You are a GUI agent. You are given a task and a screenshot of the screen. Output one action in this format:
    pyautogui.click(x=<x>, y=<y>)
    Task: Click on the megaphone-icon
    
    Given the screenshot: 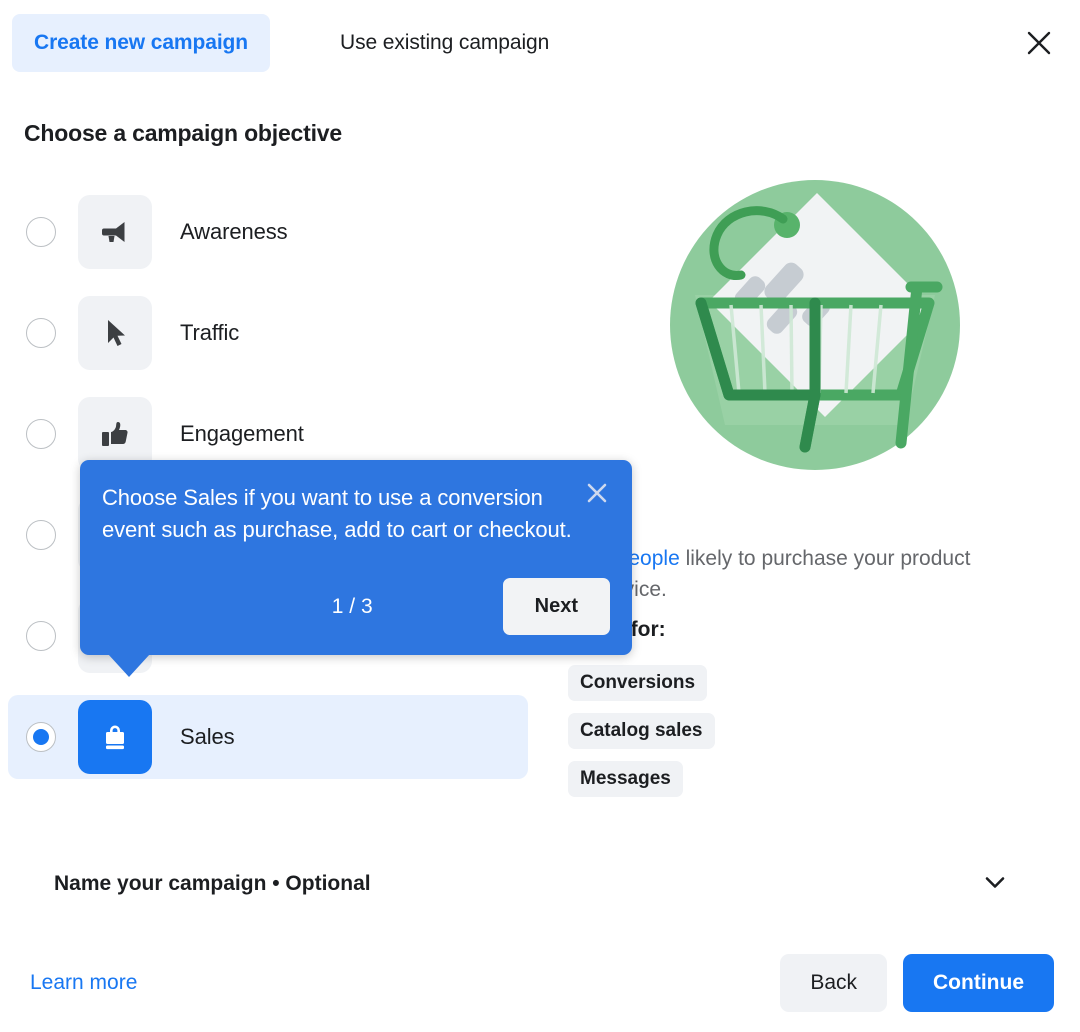 What is the action you would take?
    pyautogui.click(x=115, y=232)
    